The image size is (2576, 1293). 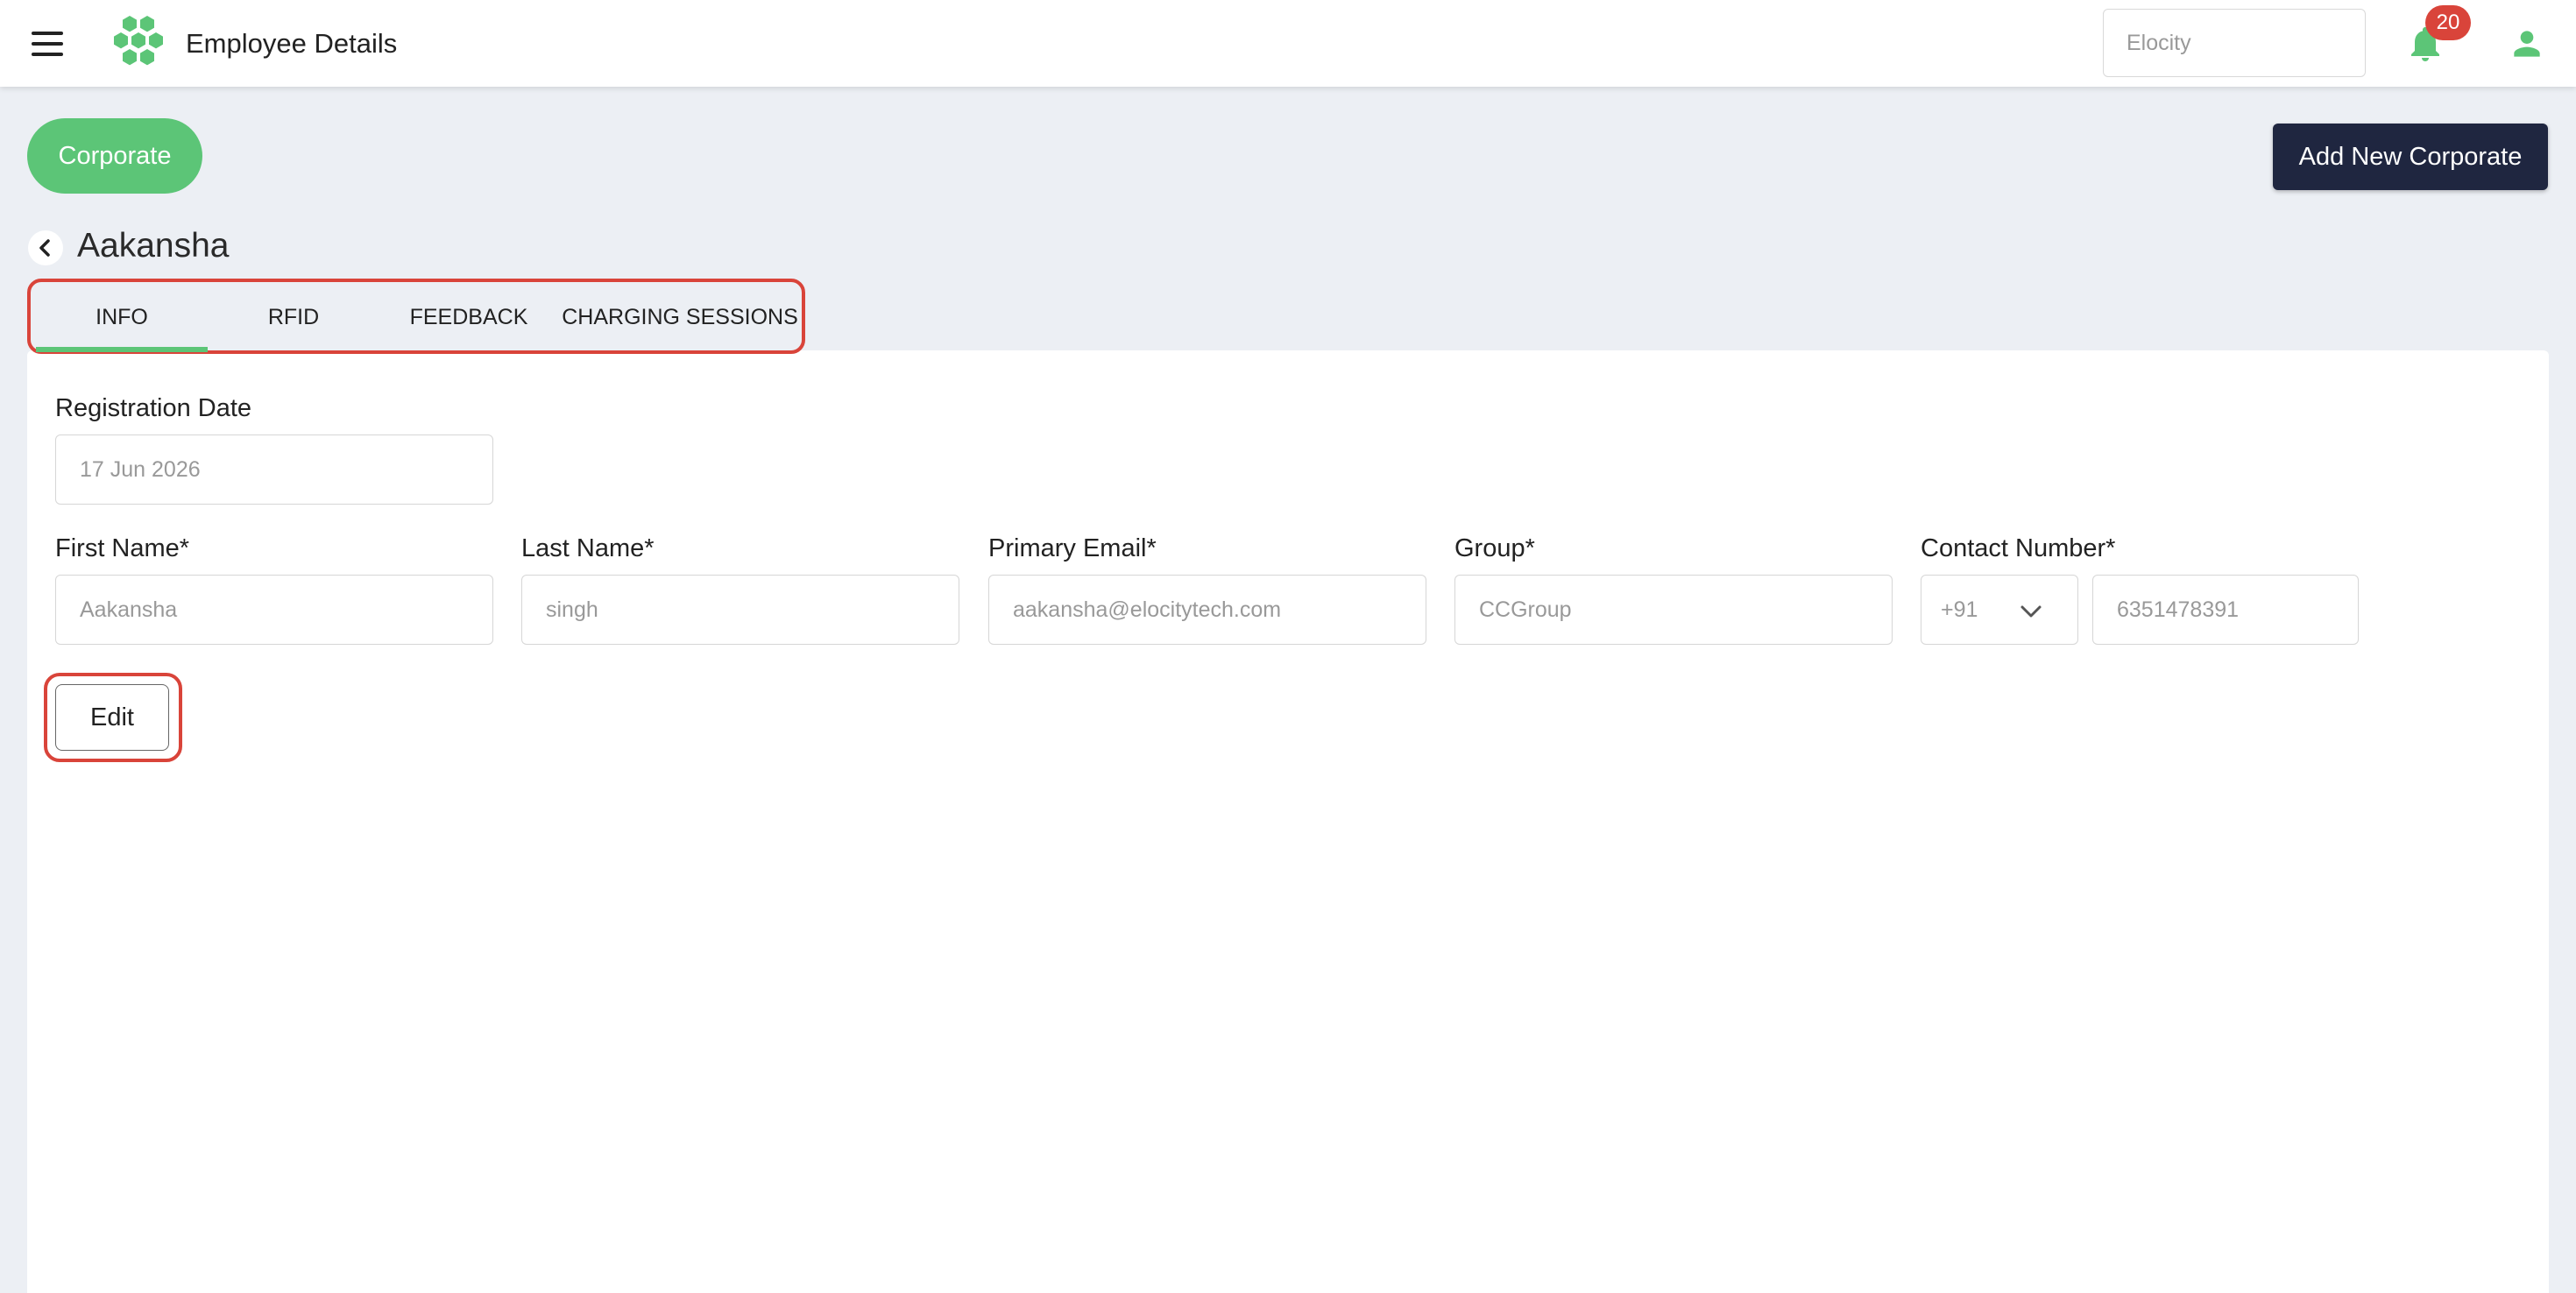 I want to click on tab-charging-sessions: CHARGING SESSIONS, so click(x=680, y=317).